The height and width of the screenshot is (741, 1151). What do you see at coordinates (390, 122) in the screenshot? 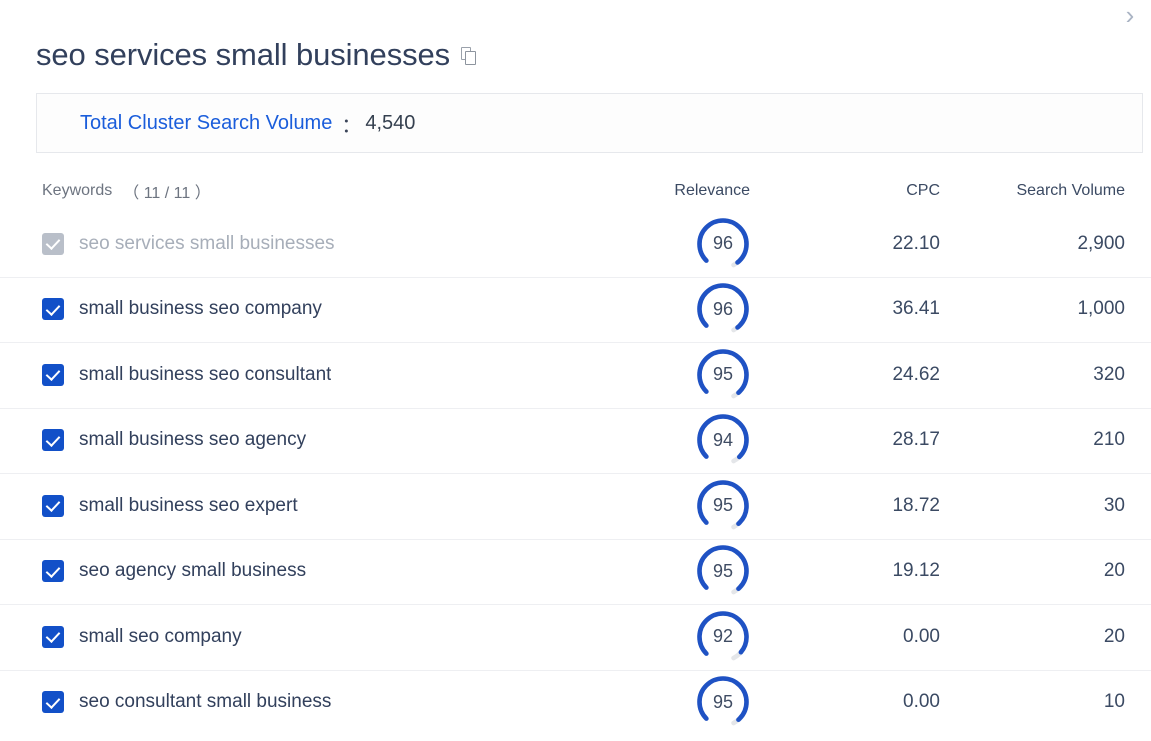
I see `total-cluster-search-volume-value: 4,540` at bounding box center [390, 122].